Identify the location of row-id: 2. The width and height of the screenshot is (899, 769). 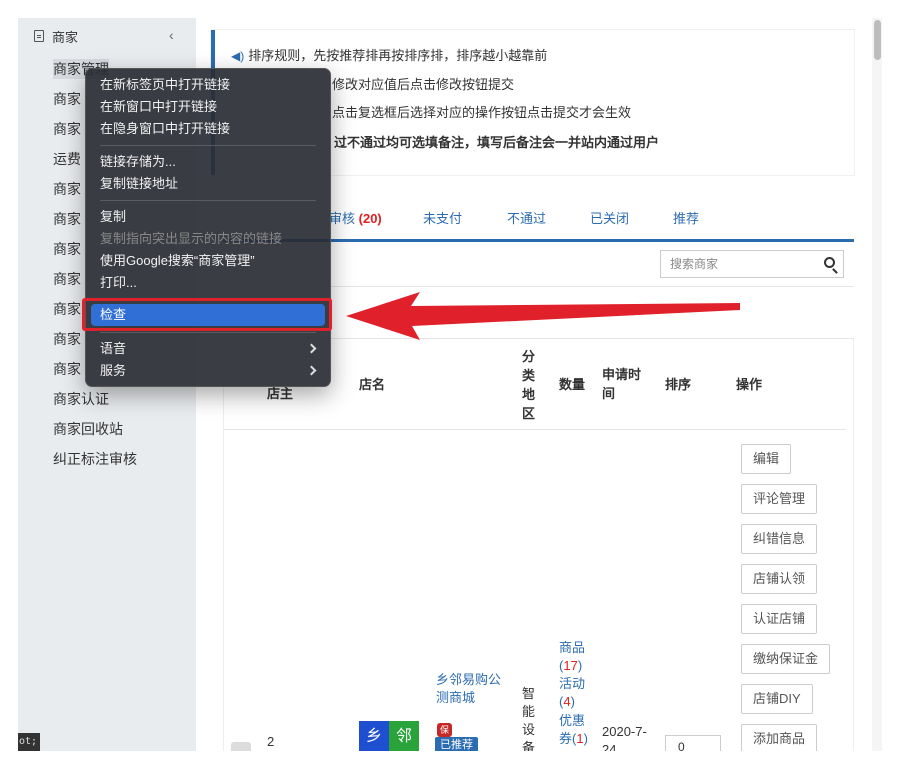
(271, 741).